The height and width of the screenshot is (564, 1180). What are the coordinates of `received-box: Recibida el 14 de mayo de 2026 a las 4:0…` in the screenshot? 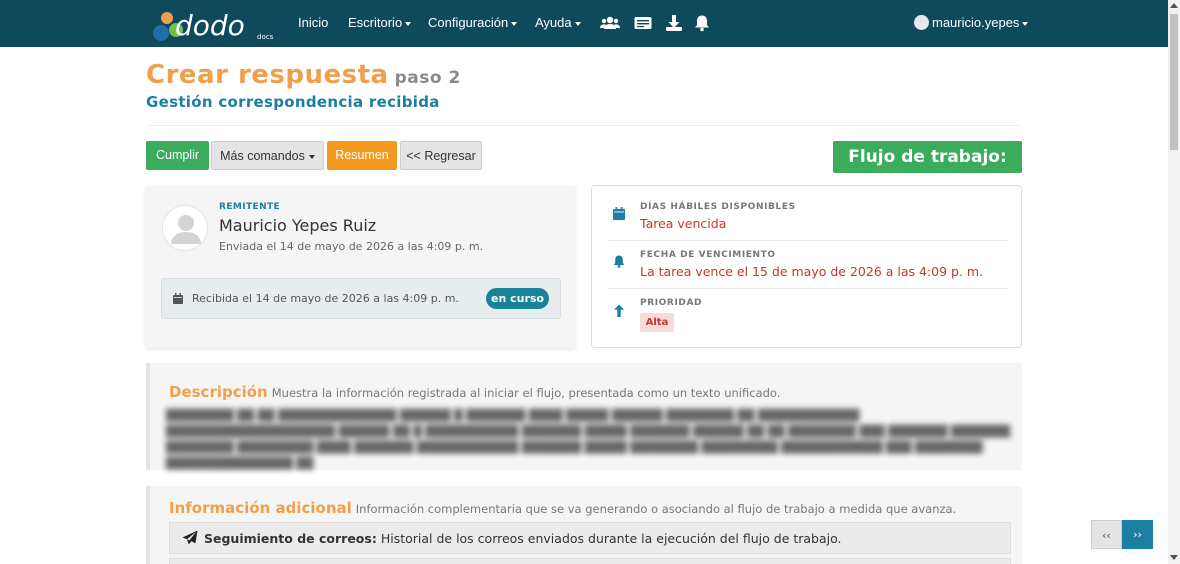 It's located at (361, 298).